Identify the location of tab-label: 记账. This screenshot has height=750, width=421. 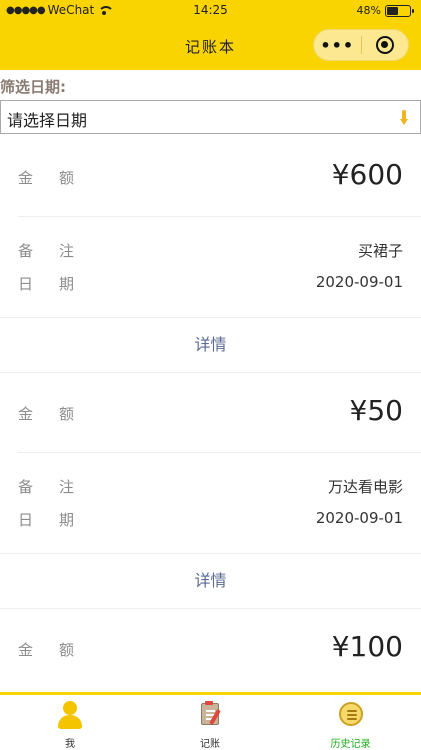
(210, 744).